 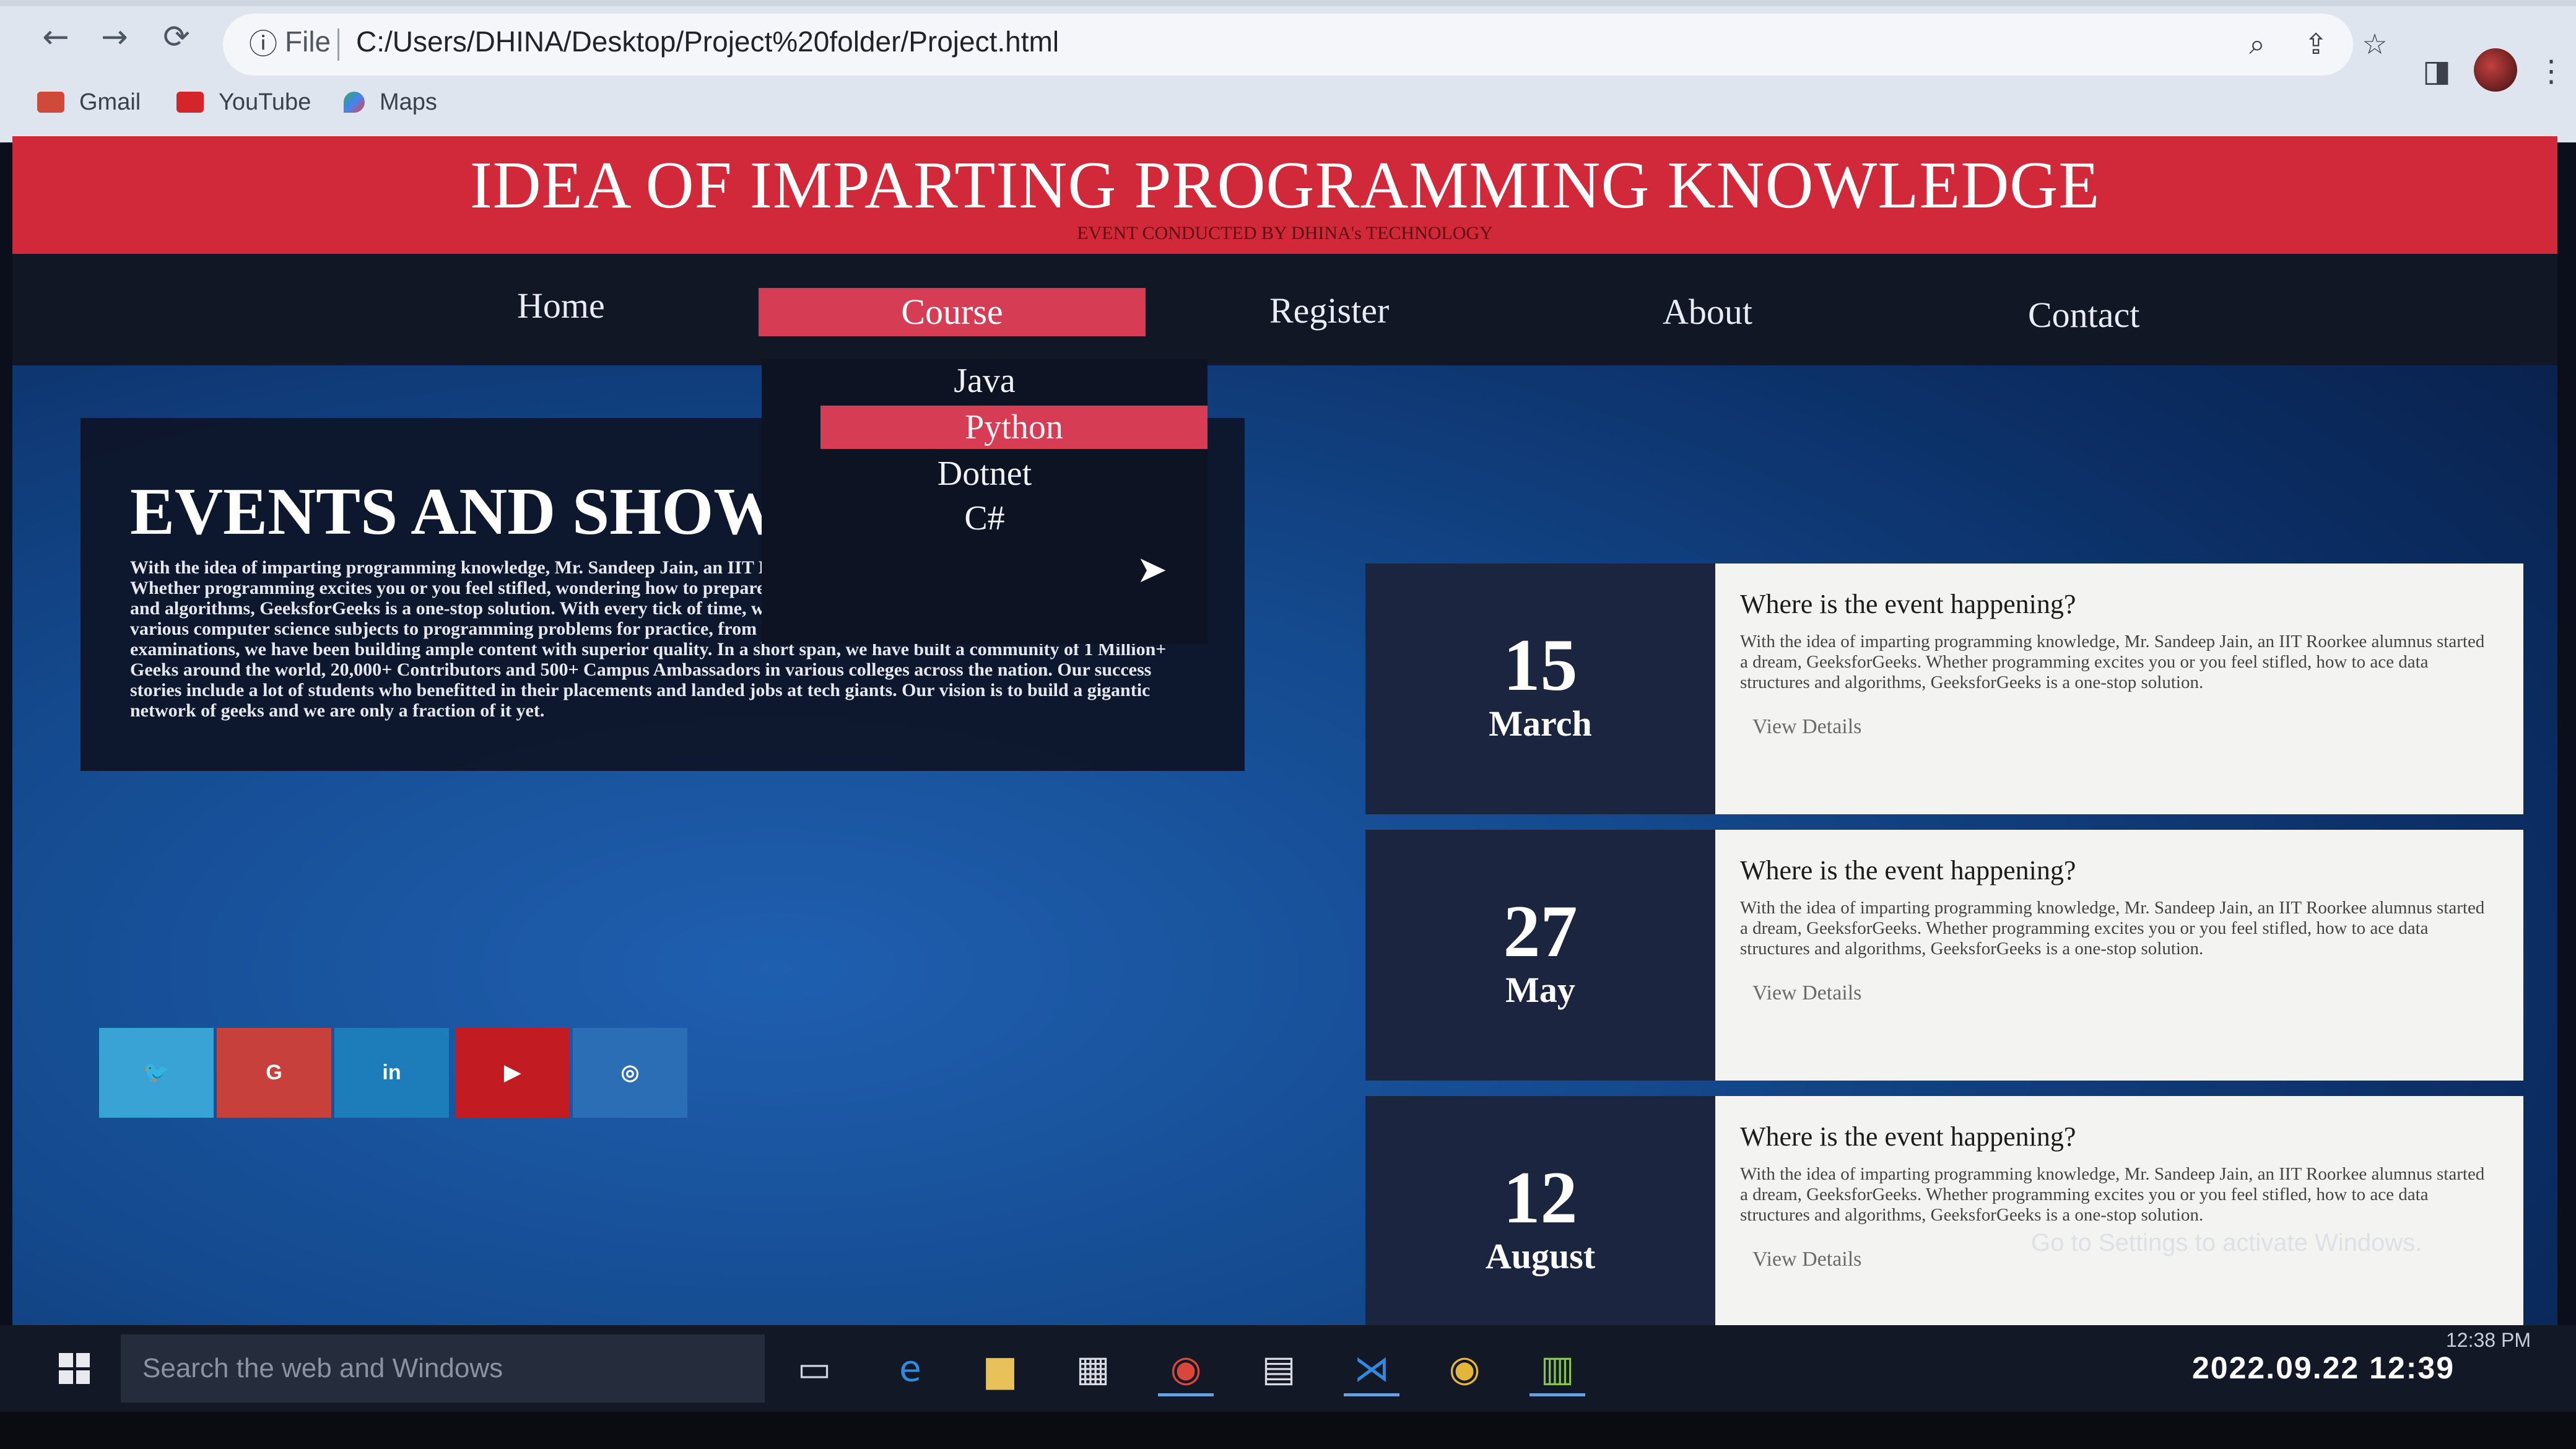 I want to click on events-title: EVENTS AND SHOWS, so click(x=474, y=512).